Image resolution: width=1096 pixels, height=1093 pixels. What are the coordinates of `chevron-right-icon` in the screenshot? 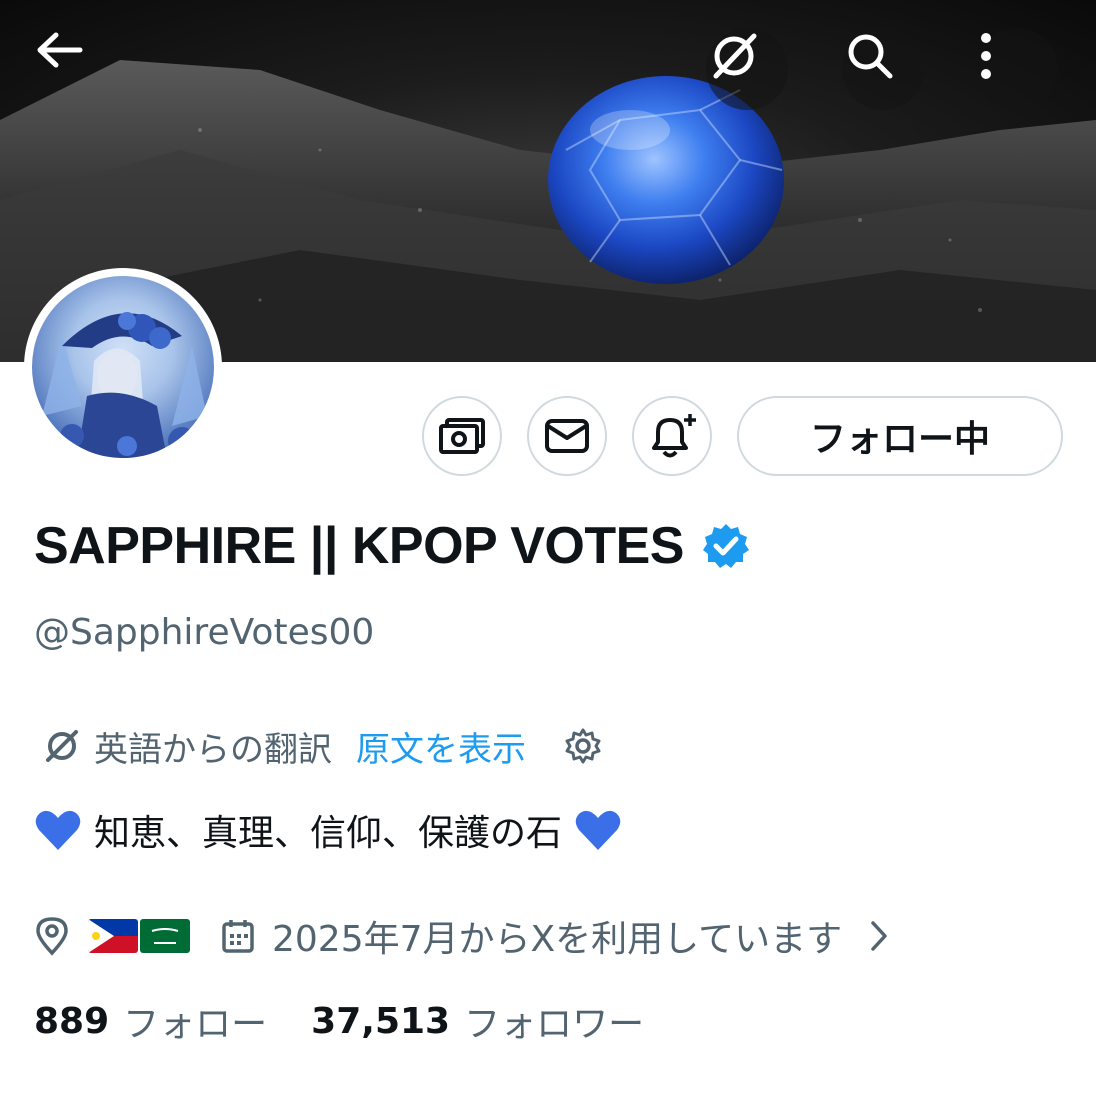 It's located at (879, 936).